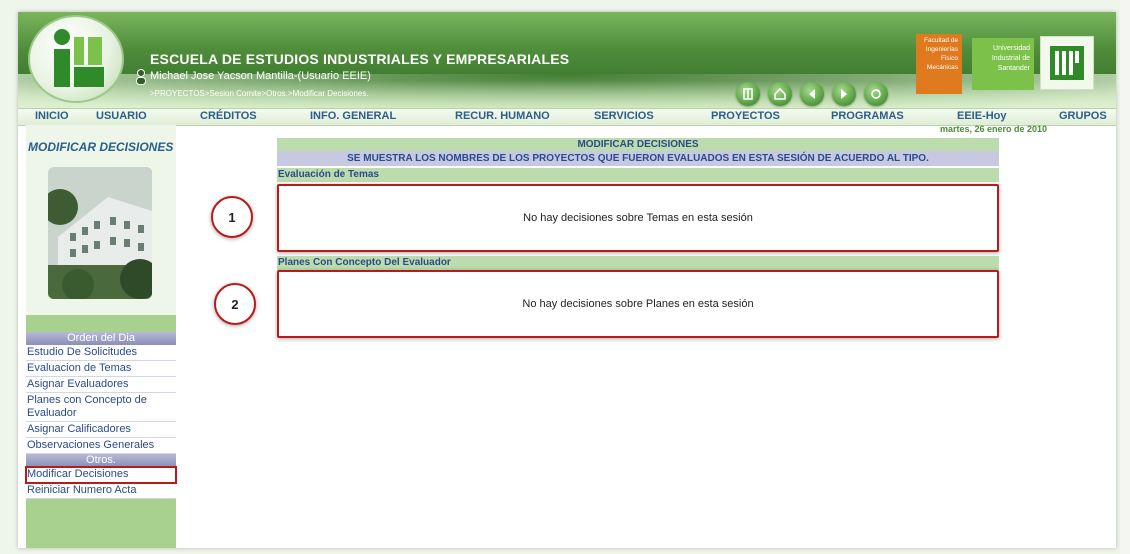 This screenshot has width=1130, height=554. Describe the element at coordinates (982, 116) in the screenshot. I see `menu-item-eeie-hoy: EEIE-Hoy` at that location.